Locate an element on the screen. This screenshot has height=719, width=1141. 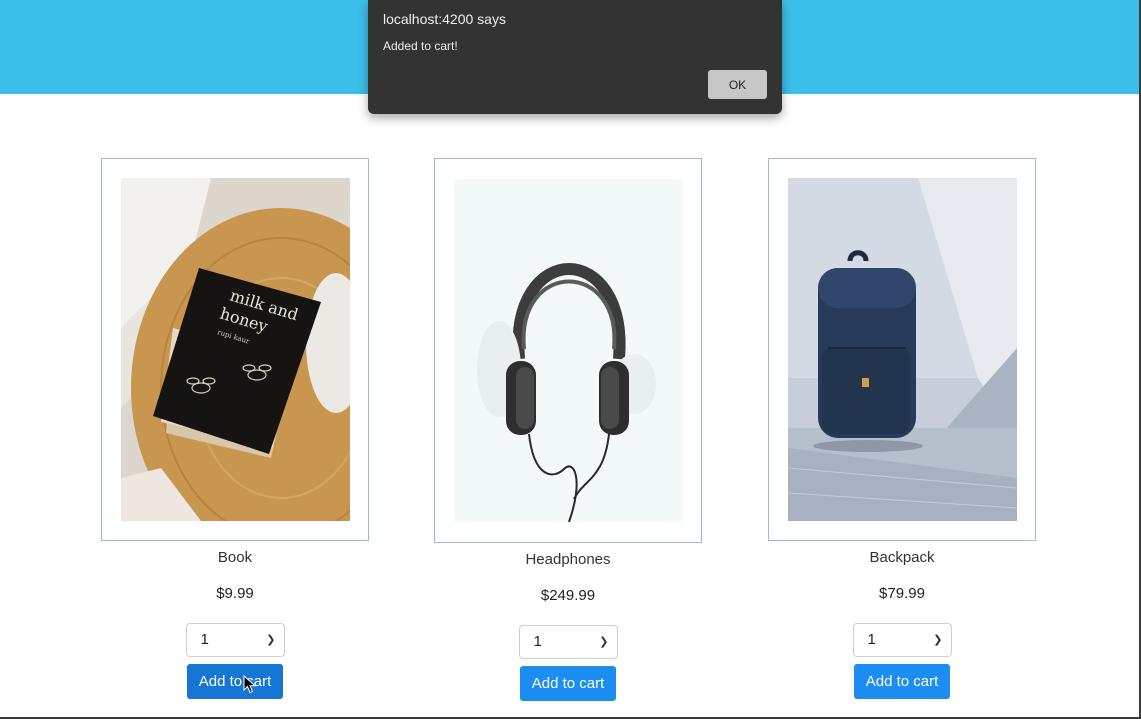
backpack-image is located at coordinates (902, 349).